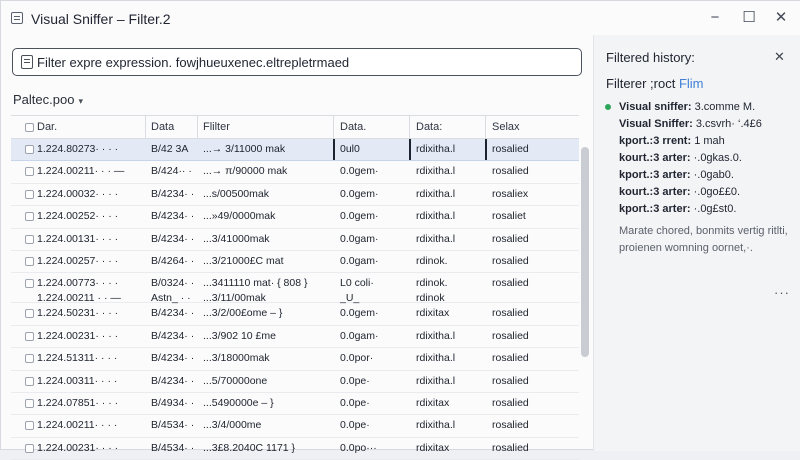 This screenshot has height=460, width=800. I want to click on close-icon: ✕, so click(779, 57).